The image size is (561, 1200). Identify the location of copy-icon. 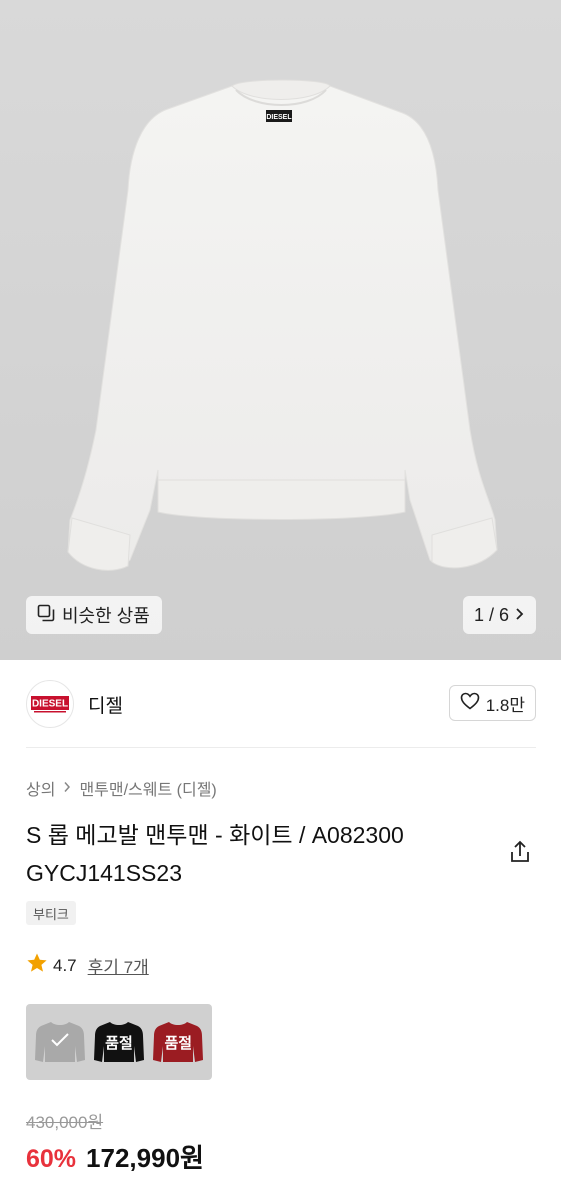
(46, 615).